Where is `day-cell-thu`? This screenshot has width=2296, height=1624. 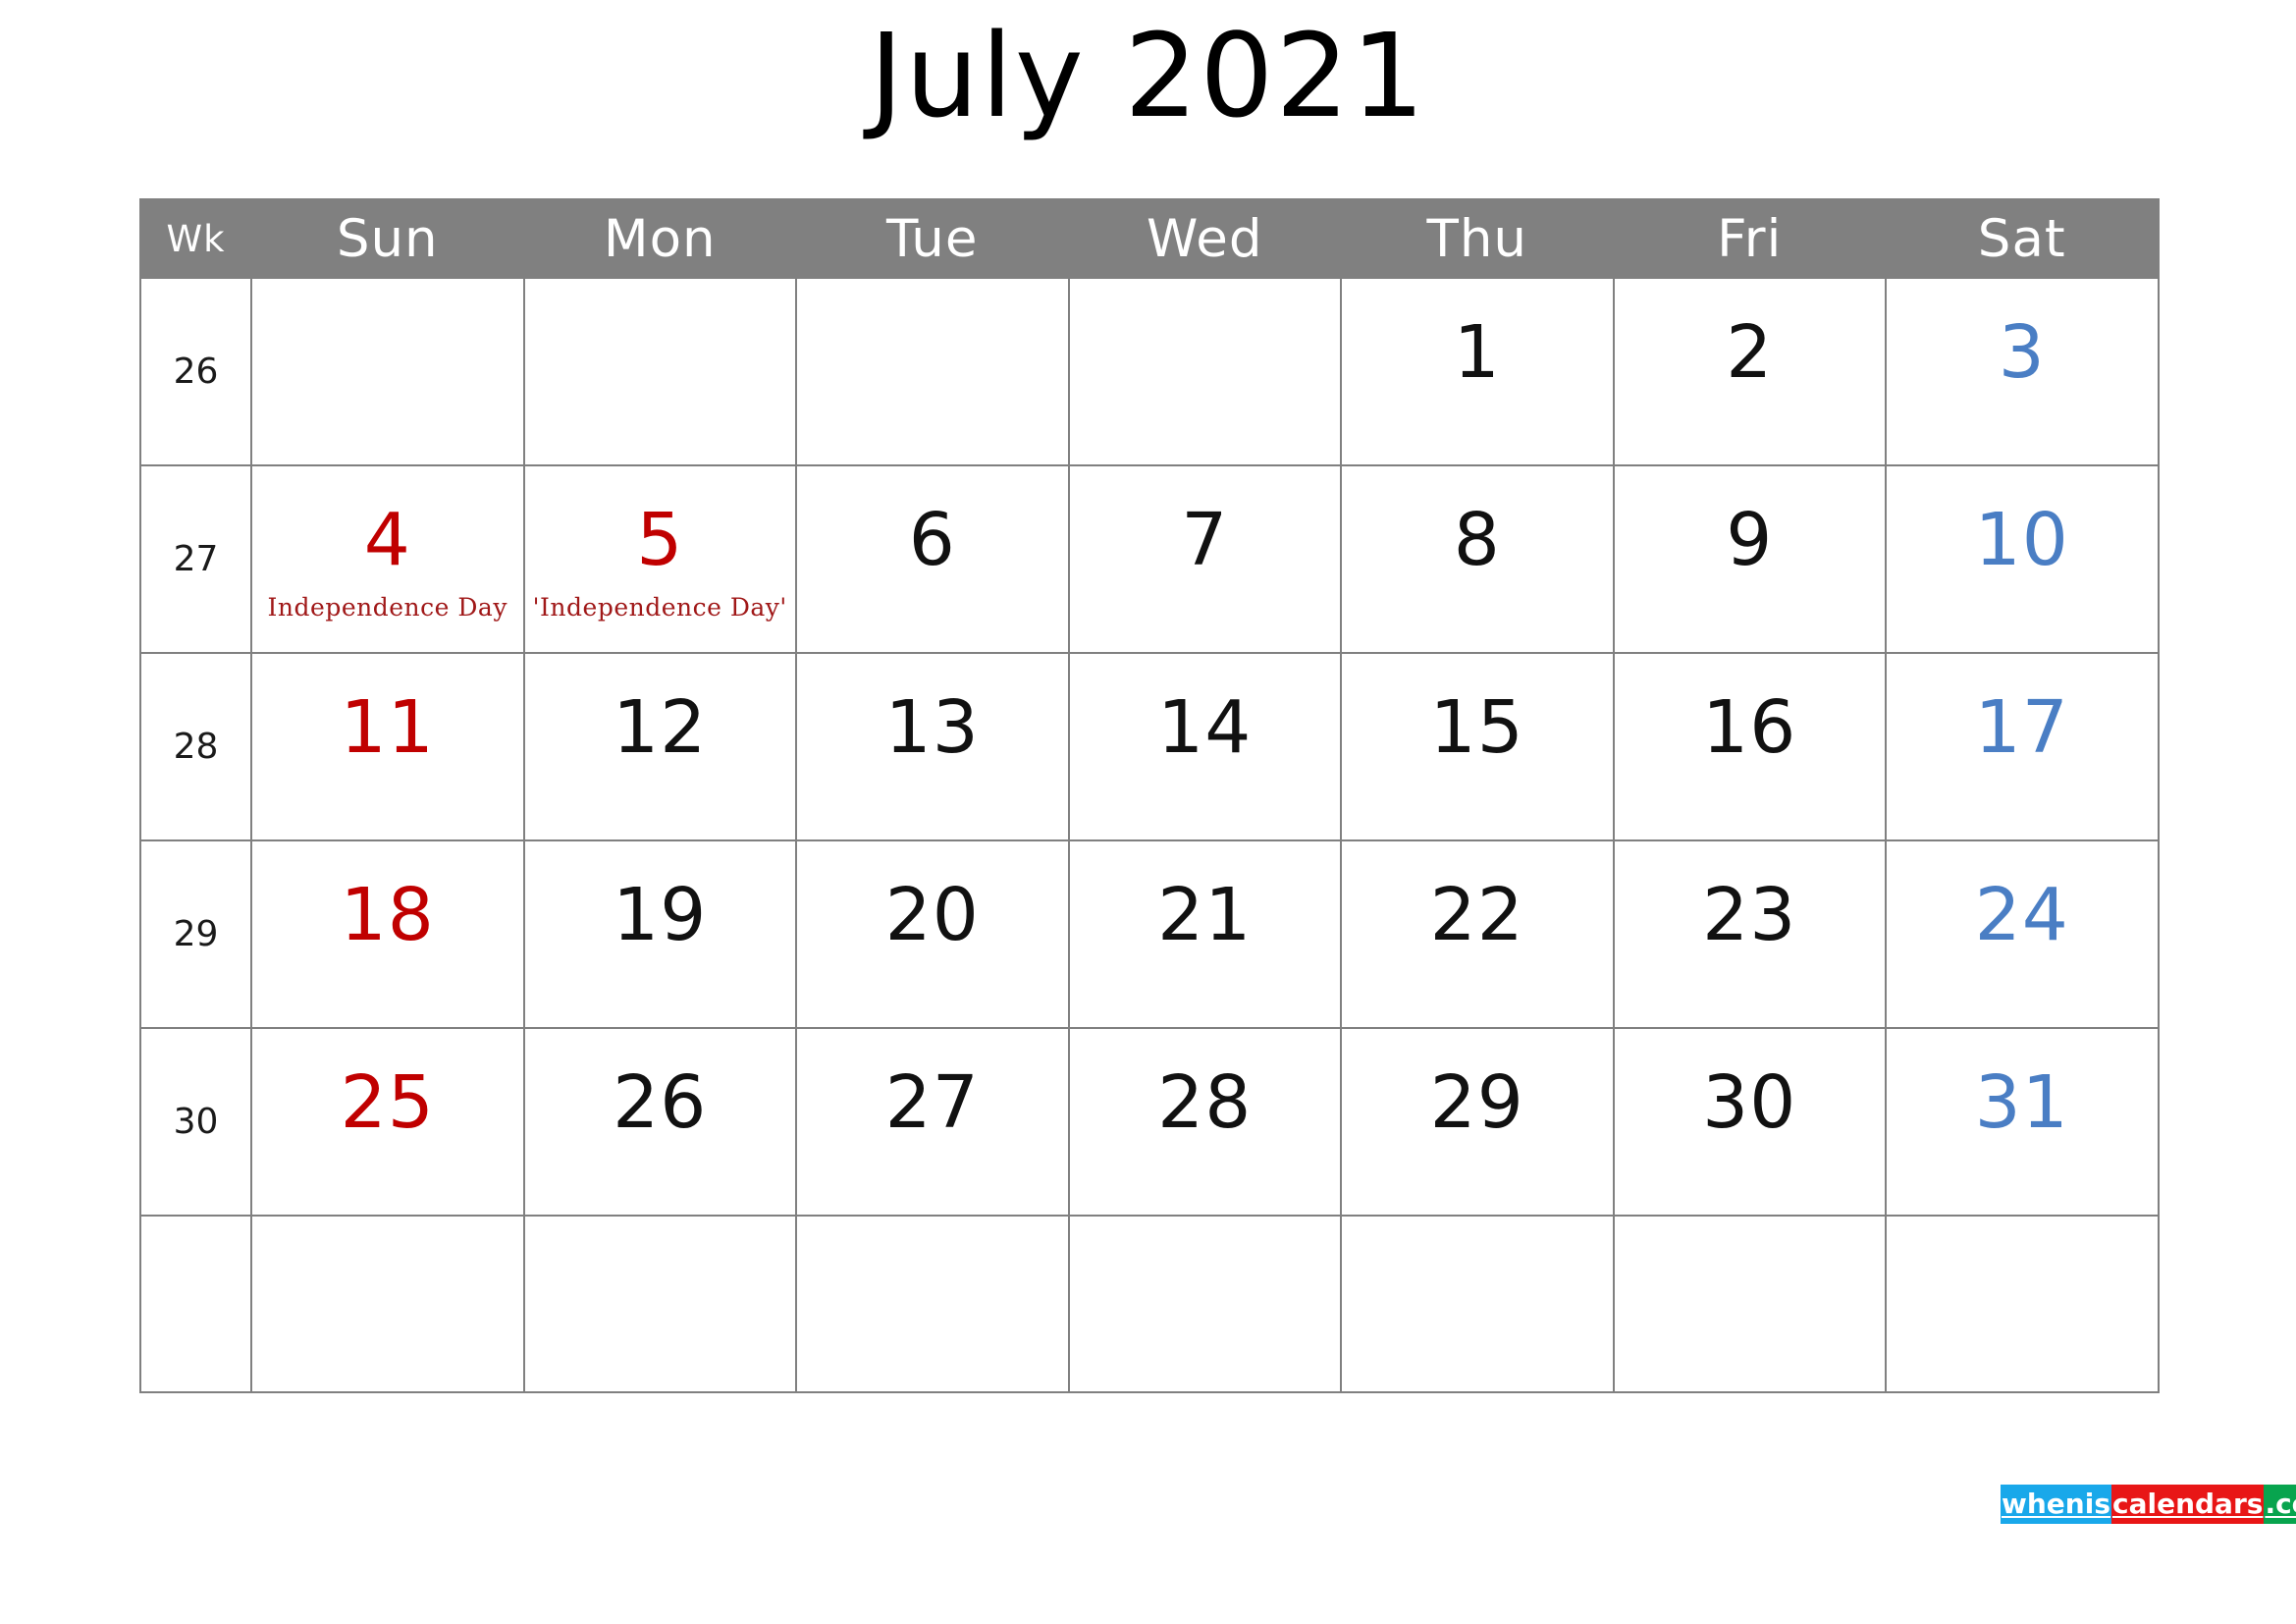 day-cell-thu is located at coordinates (1477, 1304).